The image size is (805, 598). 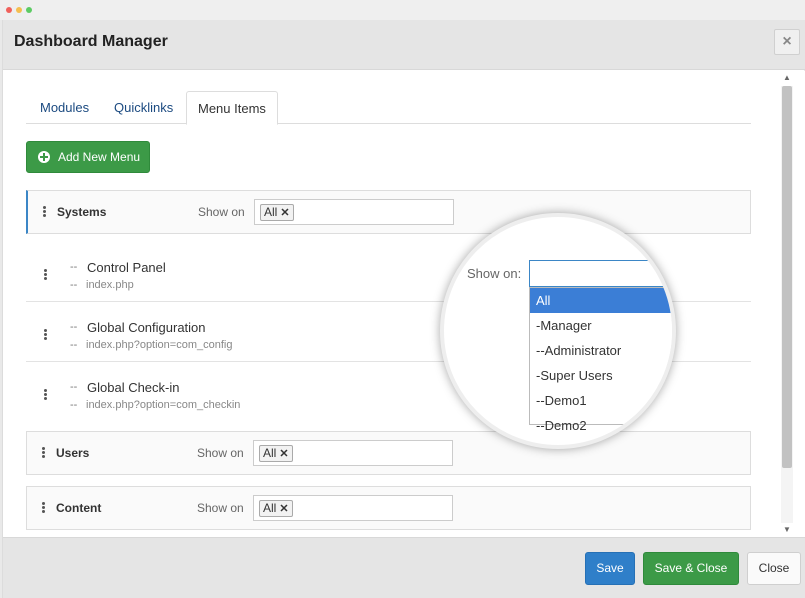 What do you see at coordinates (146, 327) in the screenshot?
I see `item-title: Global Configuration` at bounding box center [146, 327].